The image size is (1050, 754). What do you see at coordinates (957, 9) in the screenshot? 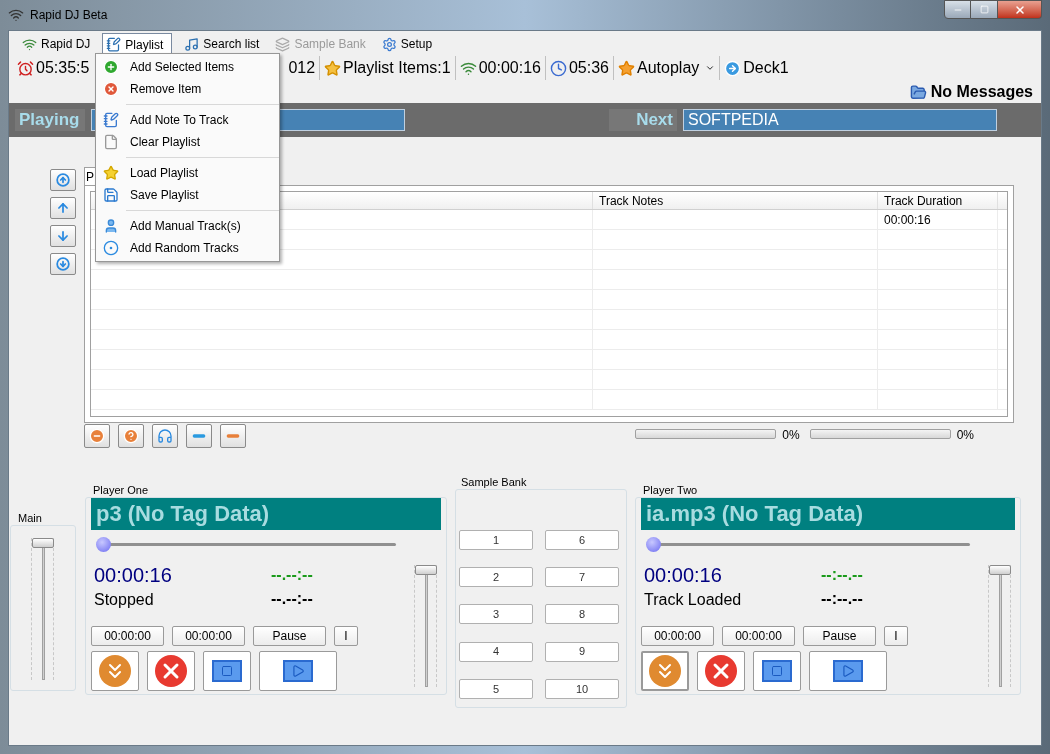
I see `minimize-button` at bounding box center [957, 9].